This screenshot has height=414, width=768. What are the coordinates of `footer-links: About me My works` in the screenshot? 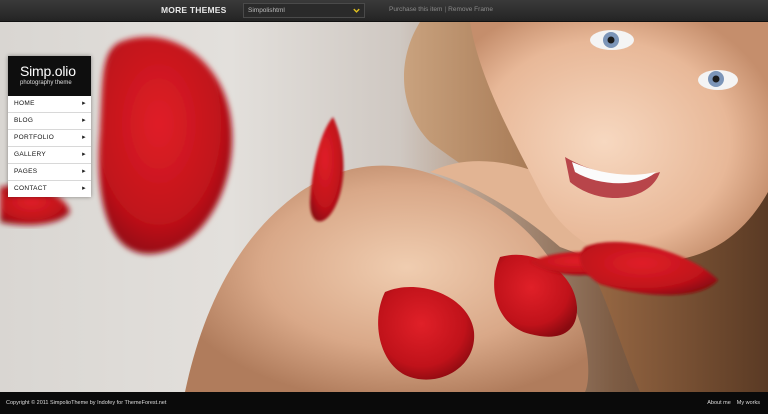 It's located at (730, 403).